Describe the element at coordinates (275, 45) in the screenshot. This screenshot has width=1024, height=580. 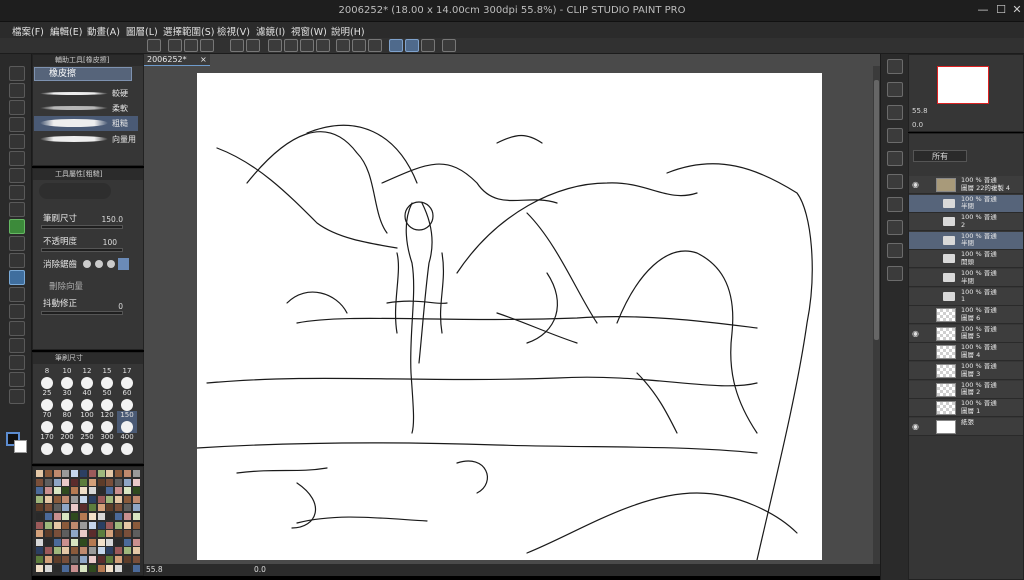
I see `clear-icon` at that location.